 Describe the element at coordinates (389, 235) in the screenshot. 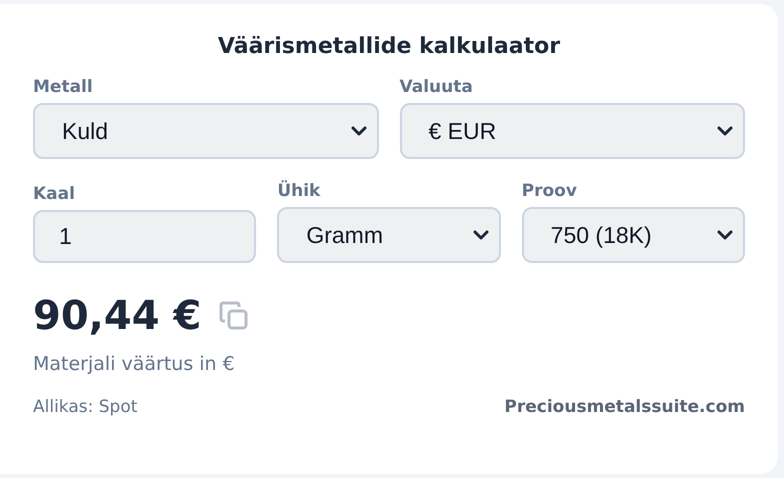

I see `dropdown-select: Gramm` at that location.